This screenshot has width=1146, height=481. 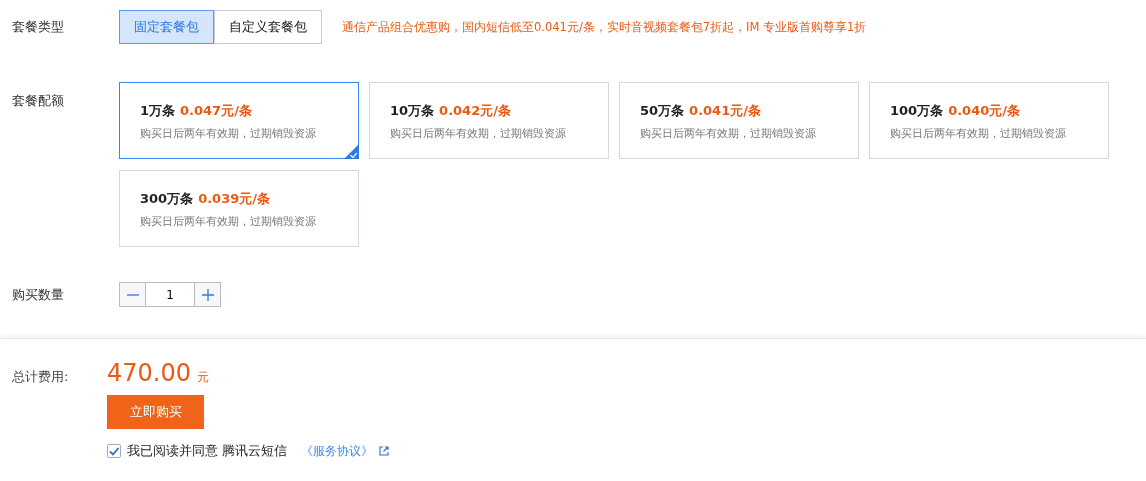 What do you see at coordinates (917, 111) in the screenshot?
I see `quota-amount: 100万条` at bounding box center [917, 111].